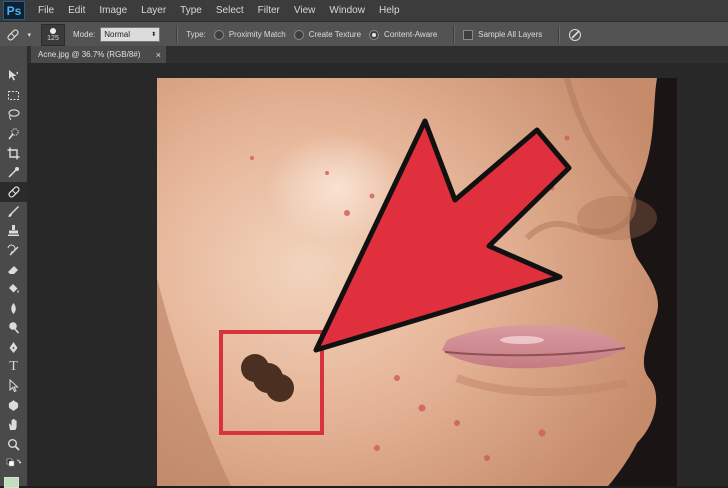  Describe the element at coordinates (158, 55) in the screenshot. I see `close-tab-icon: ×` at that location.